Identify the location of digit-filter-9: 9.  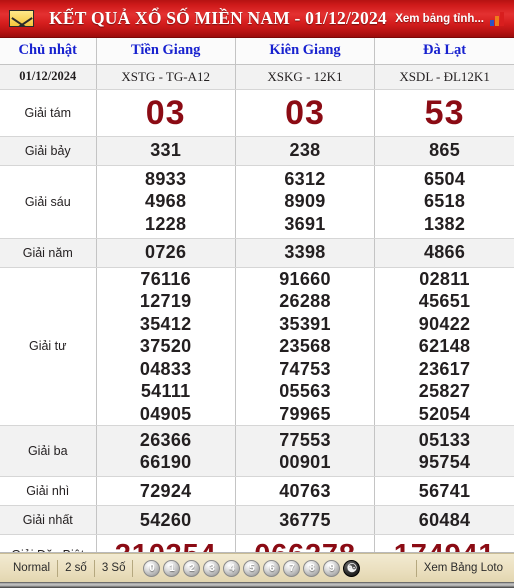
(332, 568).